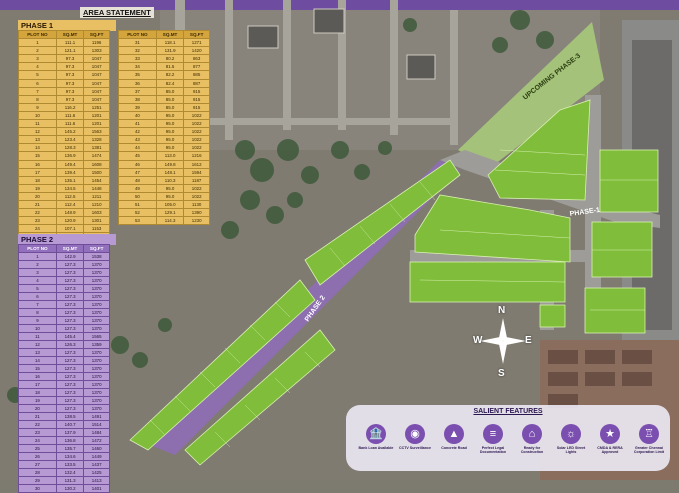 This screenshot has height=493, width=679. What do you see at coordinates (164, 156) in the screenshot?
I see `table-row: 45 113.0 1216` at bounding box center [164, 156].